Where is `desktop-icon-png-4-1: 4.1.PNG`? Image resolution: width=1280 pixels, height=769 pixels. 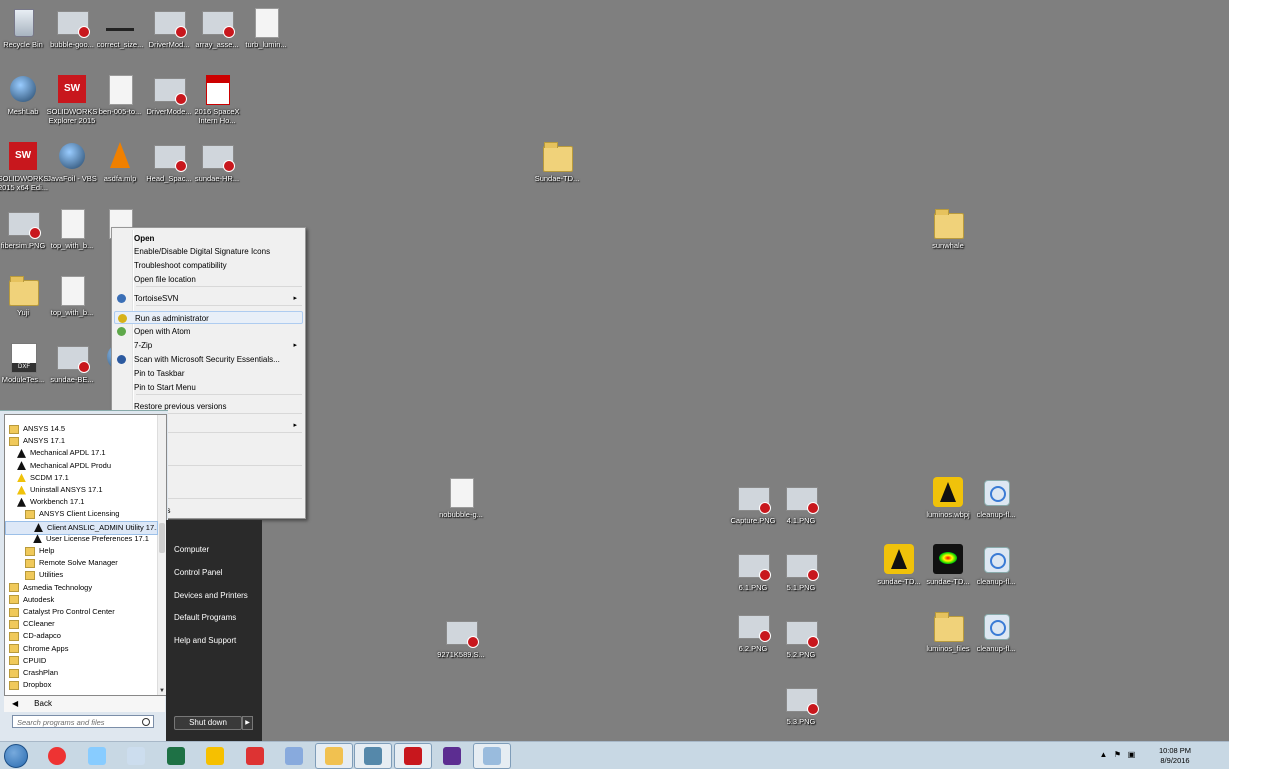
desktop-icon-png-4-1: 4.1.PNG is located at coordinates (801, 503).